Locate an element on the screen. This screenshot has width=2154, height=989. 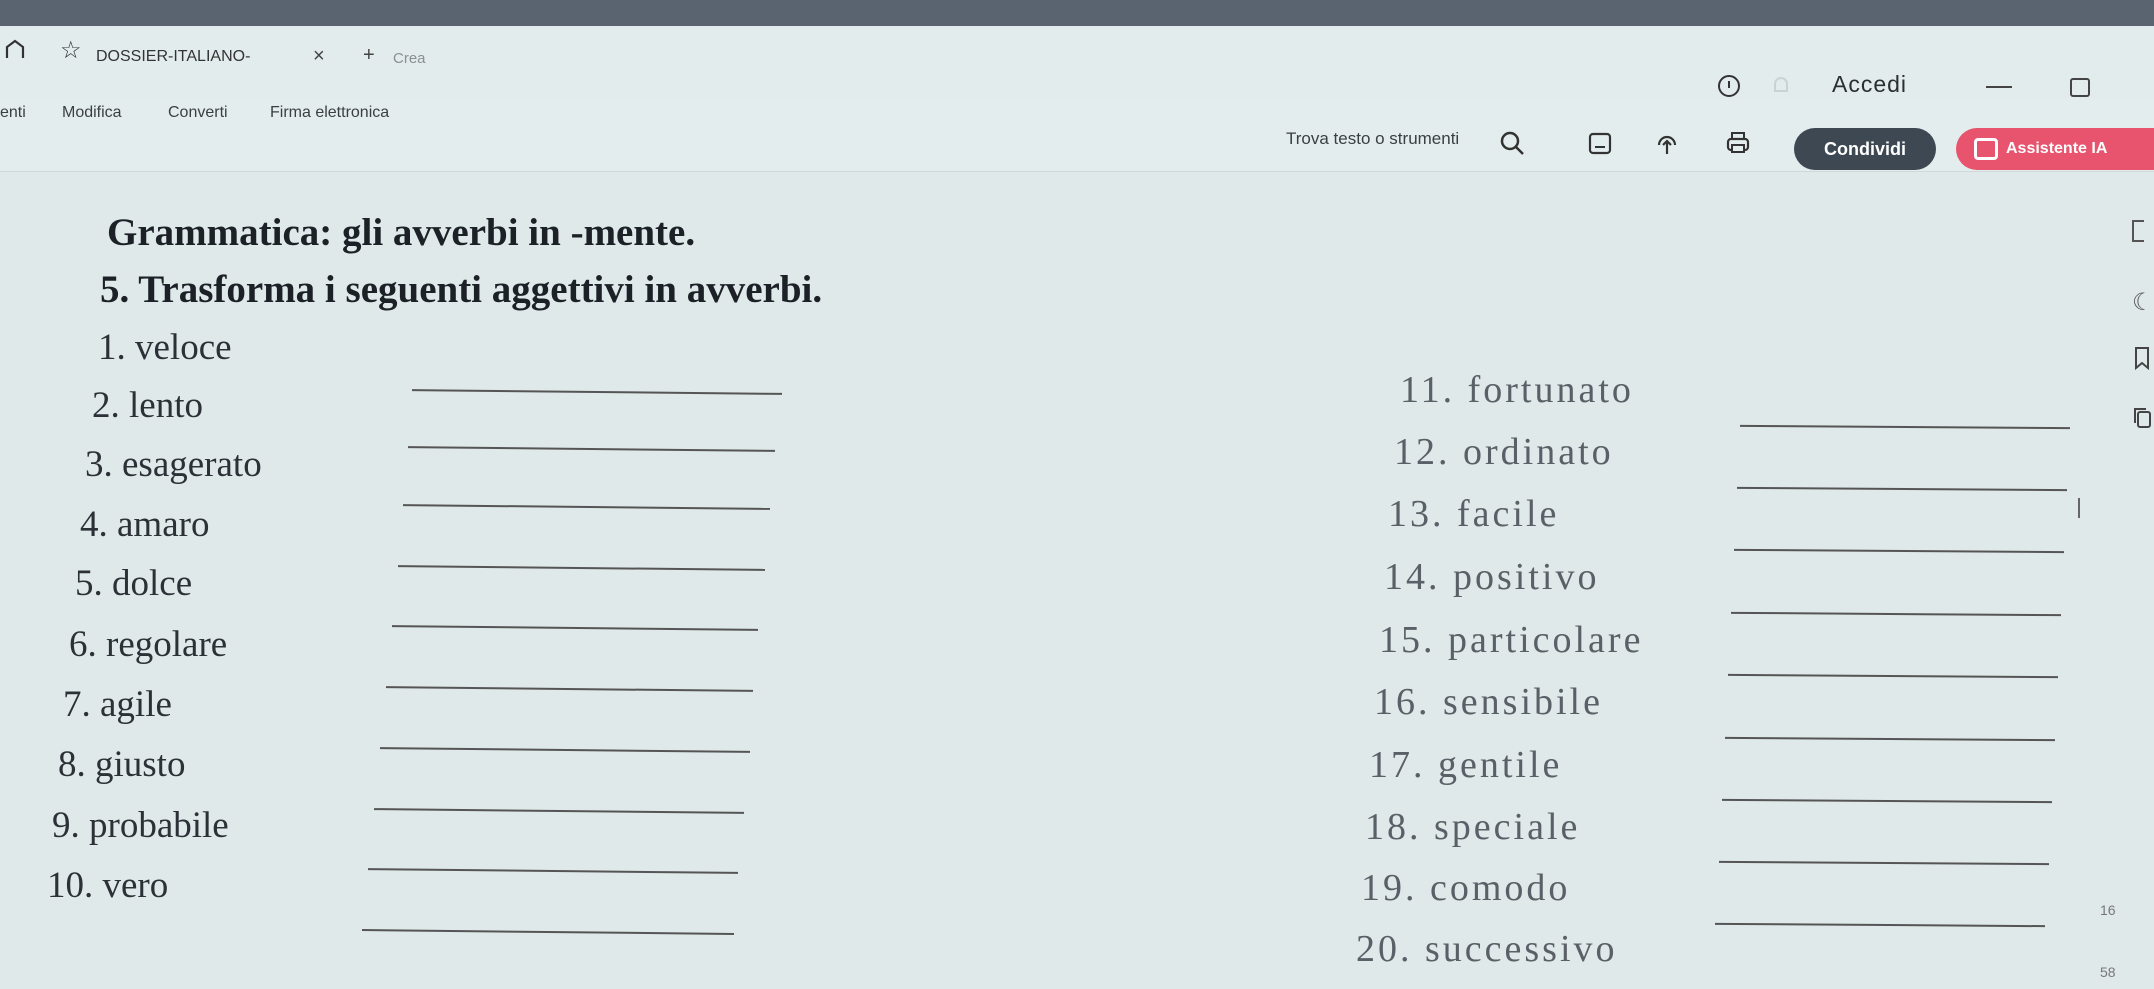
page-mark: 16 is located at coordinates (2108, 910).